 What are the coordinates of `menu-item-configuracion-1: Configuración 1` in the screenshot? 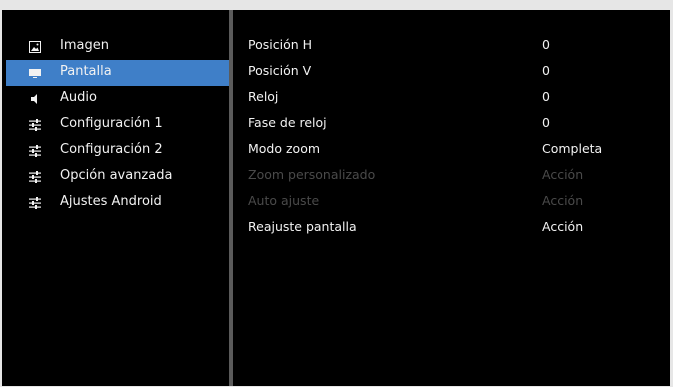 It's located at (115, 125).